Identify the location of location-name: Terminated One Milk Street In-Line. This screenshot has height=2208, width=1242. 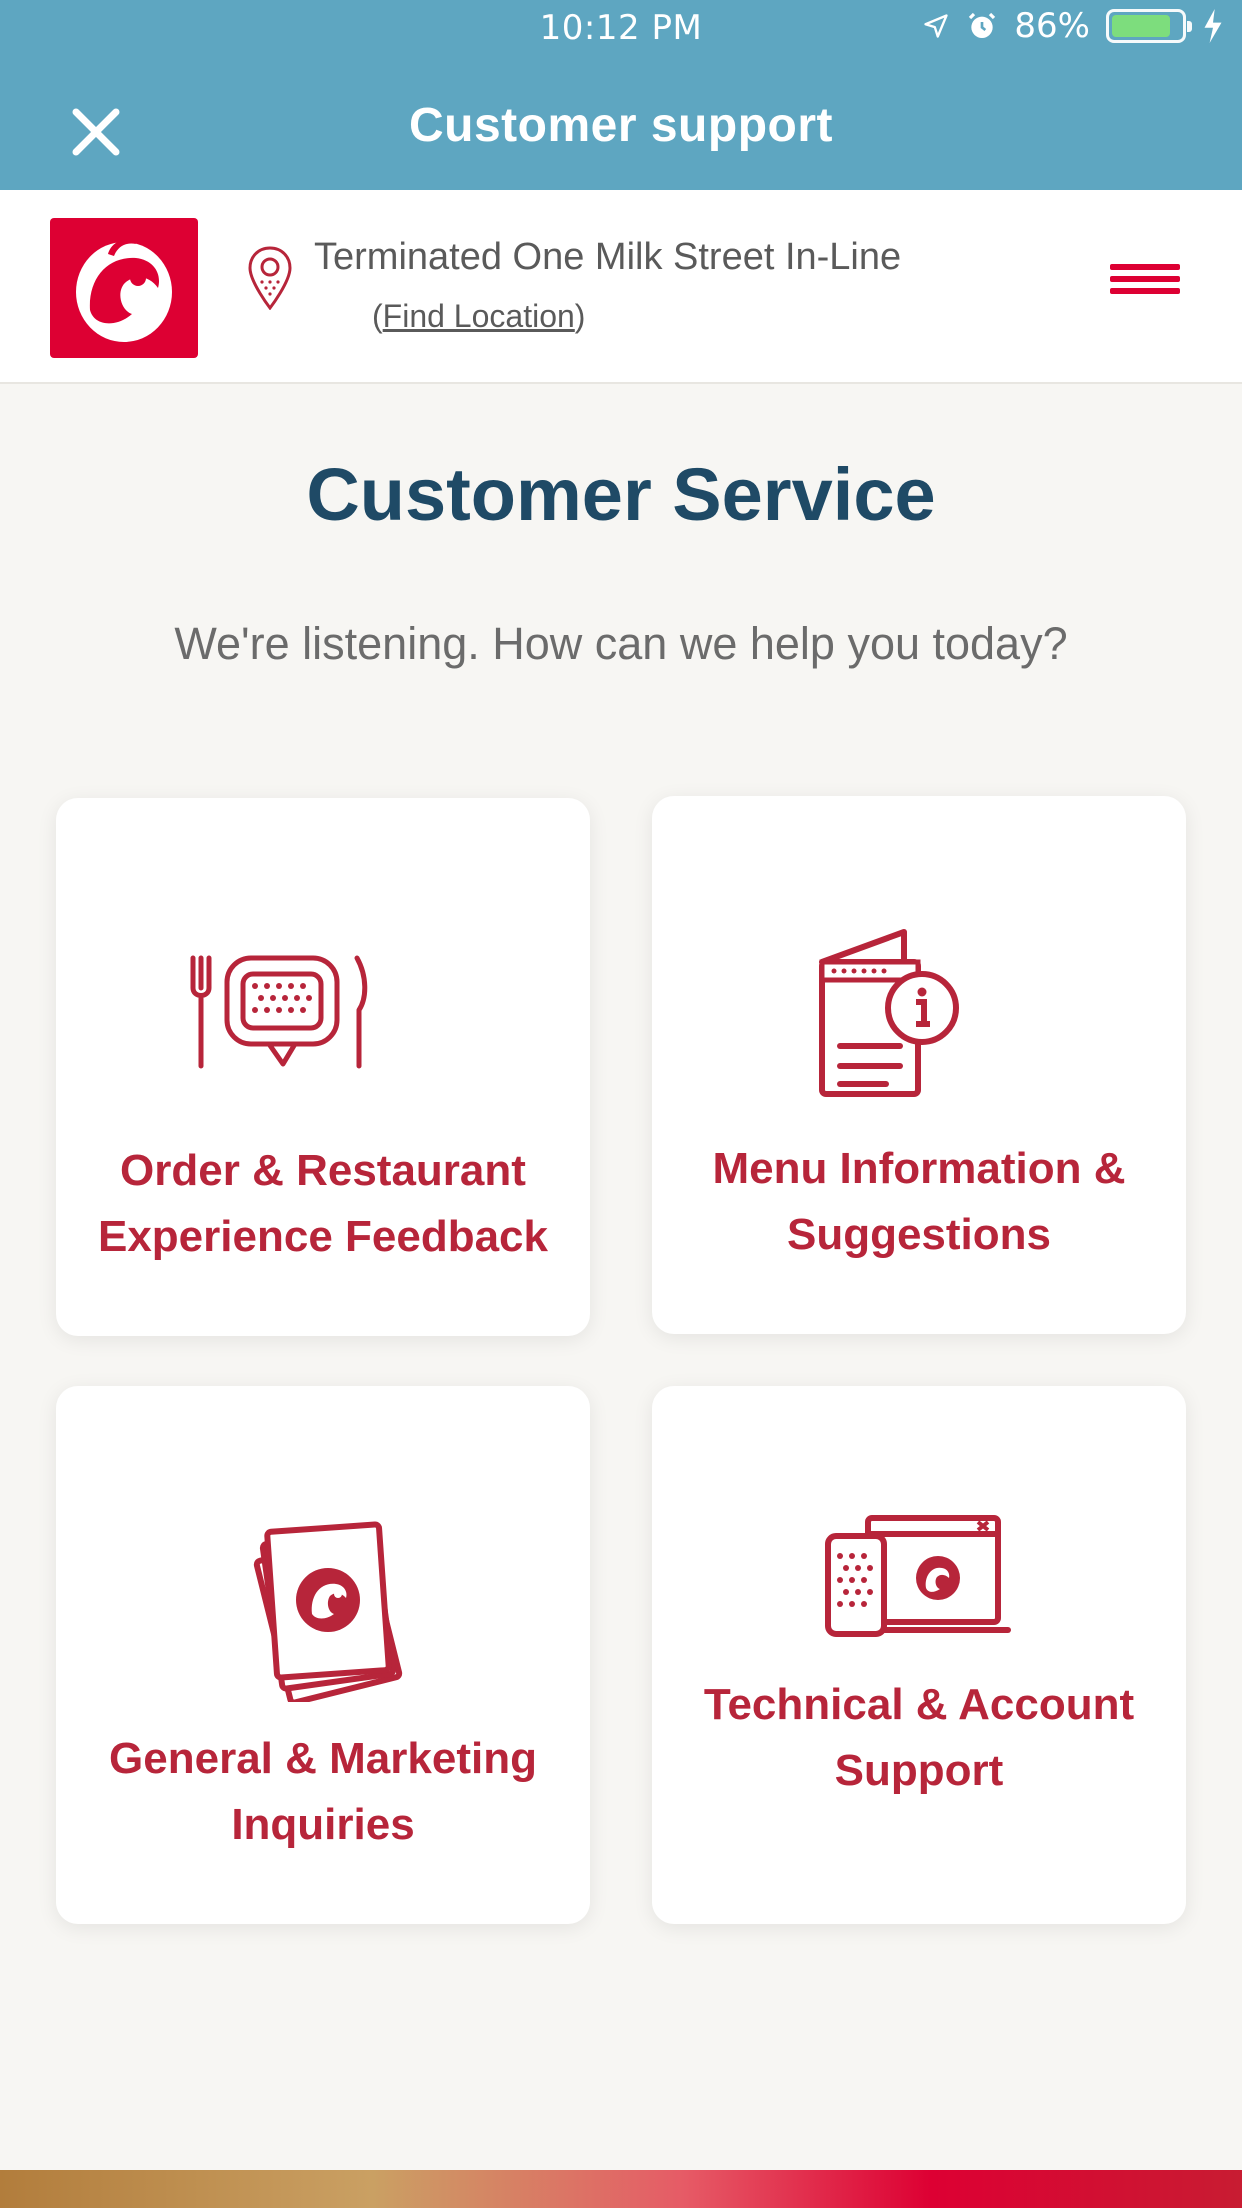
(608, 257).